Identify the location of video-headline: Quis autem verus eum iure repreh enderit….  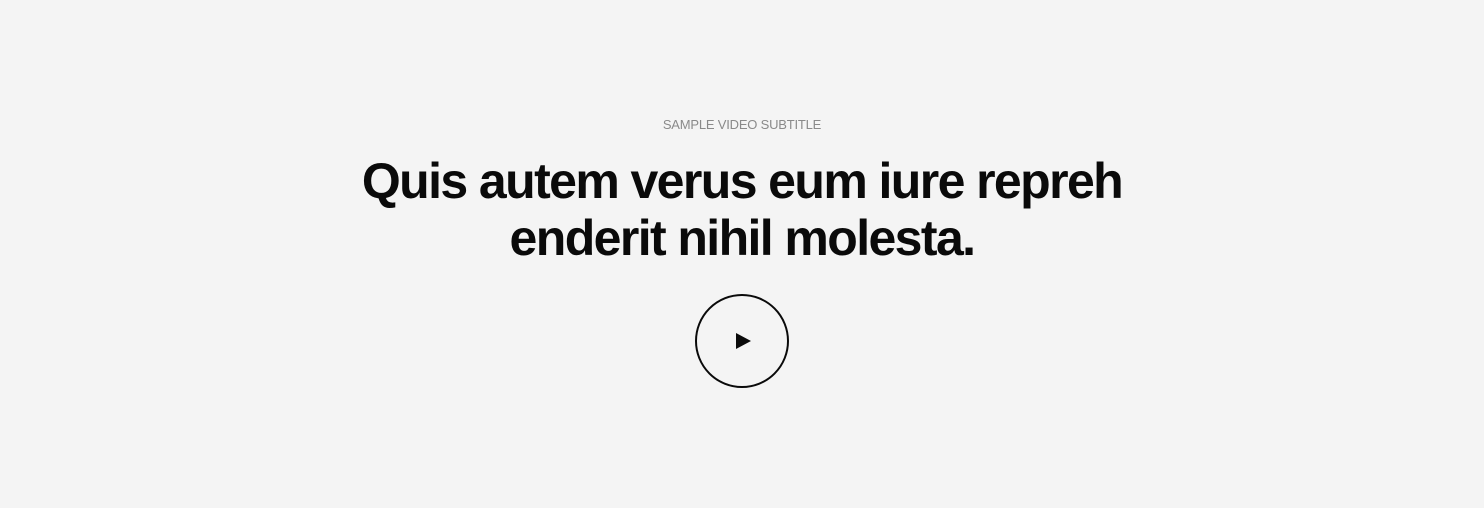
(742, 210).